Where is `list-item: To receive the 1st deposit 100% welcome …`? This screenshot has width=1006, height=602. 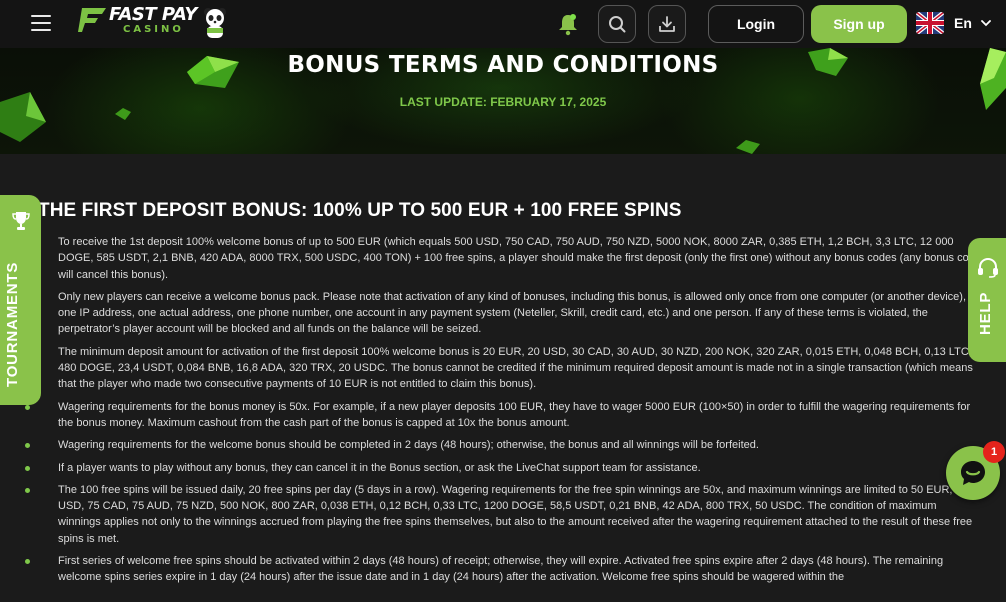
list-item: To receive the 1st deposit 100% welcome … is located at coordinates (503, 258).